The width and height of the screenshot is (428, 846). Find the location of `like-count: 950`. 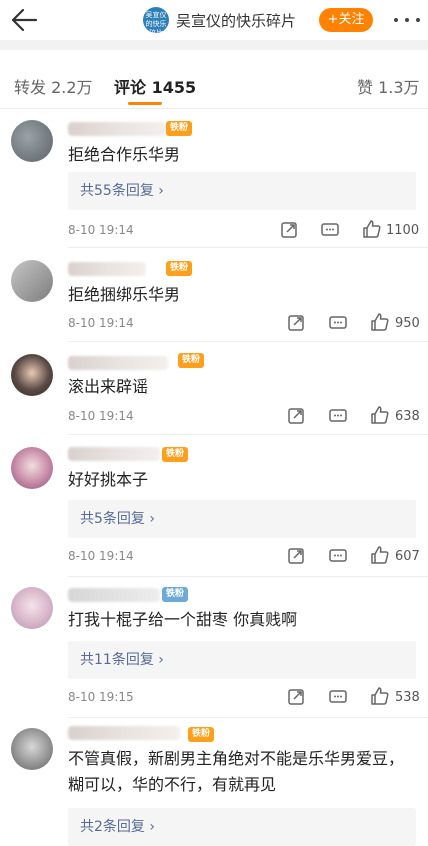

like-count: 950 is located at coordinates (407, 323).